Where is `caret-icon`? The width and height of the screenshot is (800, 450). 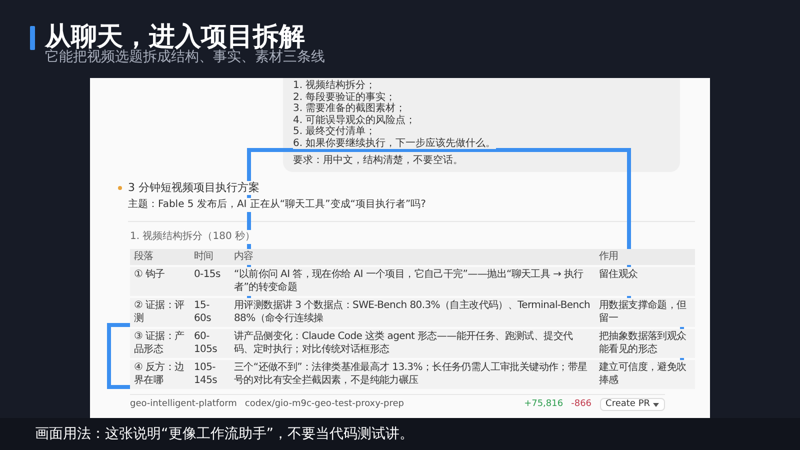
caret-icon is located at coordinates (656, 404).